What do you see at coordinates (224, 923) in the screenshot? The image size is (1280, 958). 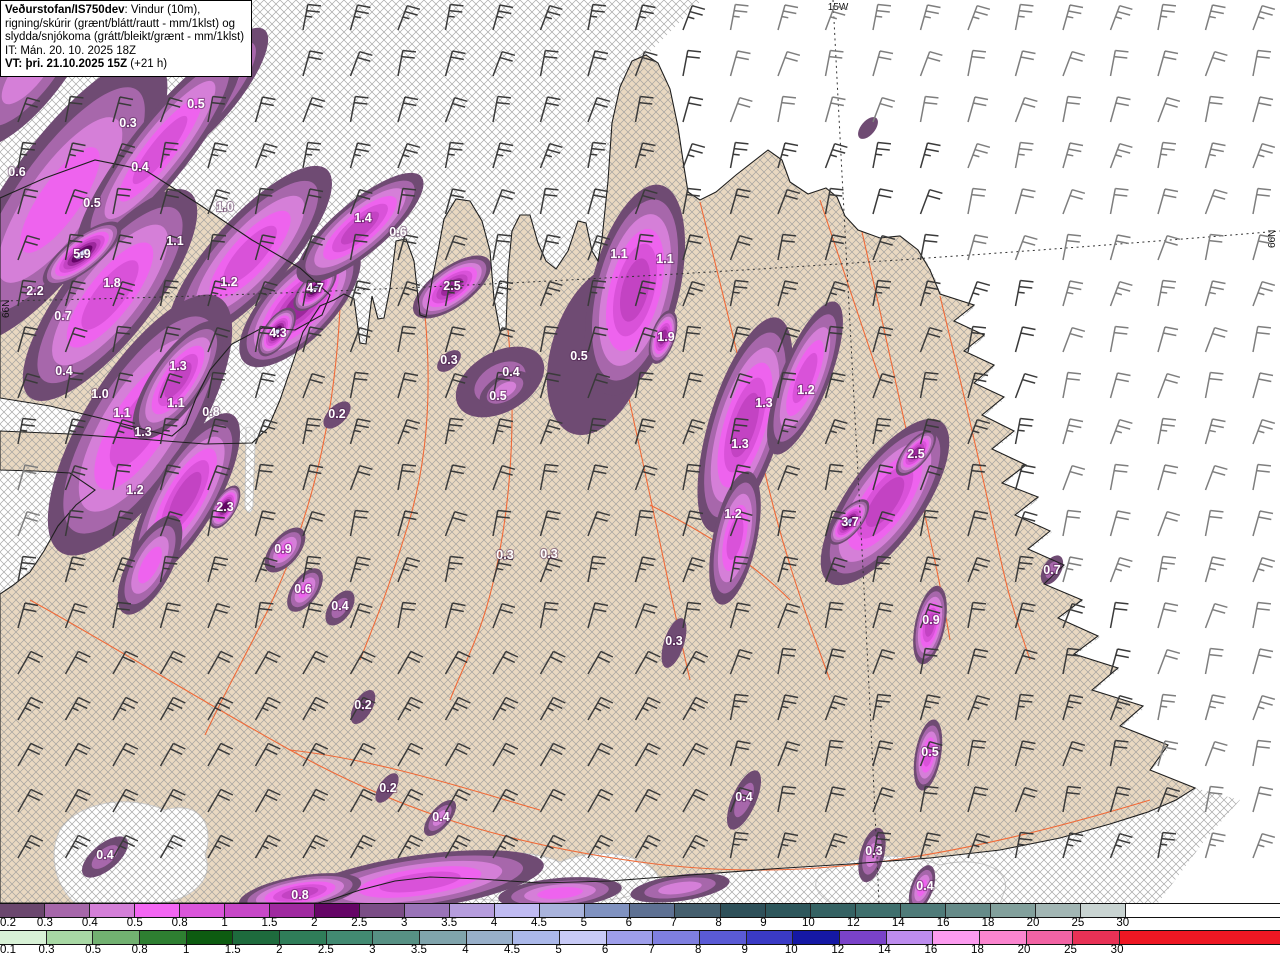 I see `sleet-snow-scale-tick-label: 1` at bounding box center [224, 923].